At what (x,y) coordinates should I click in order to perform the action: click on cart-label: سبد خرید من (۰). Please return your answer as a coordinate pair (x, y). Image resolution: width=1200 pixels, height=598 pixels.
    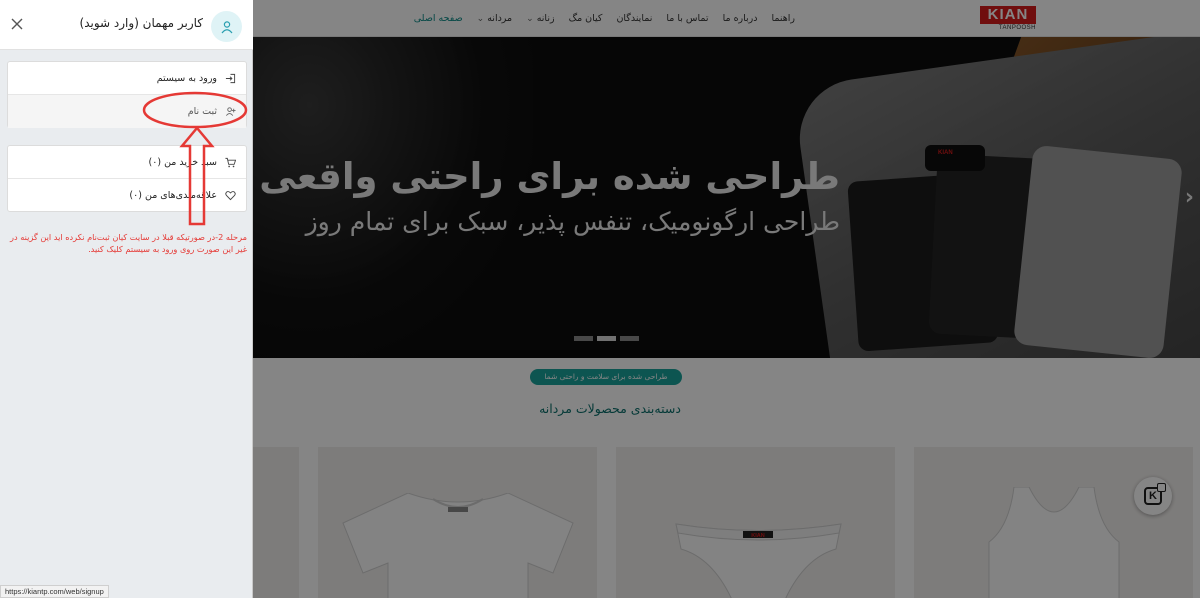
    Looking at the image, I should click on (182, 162).